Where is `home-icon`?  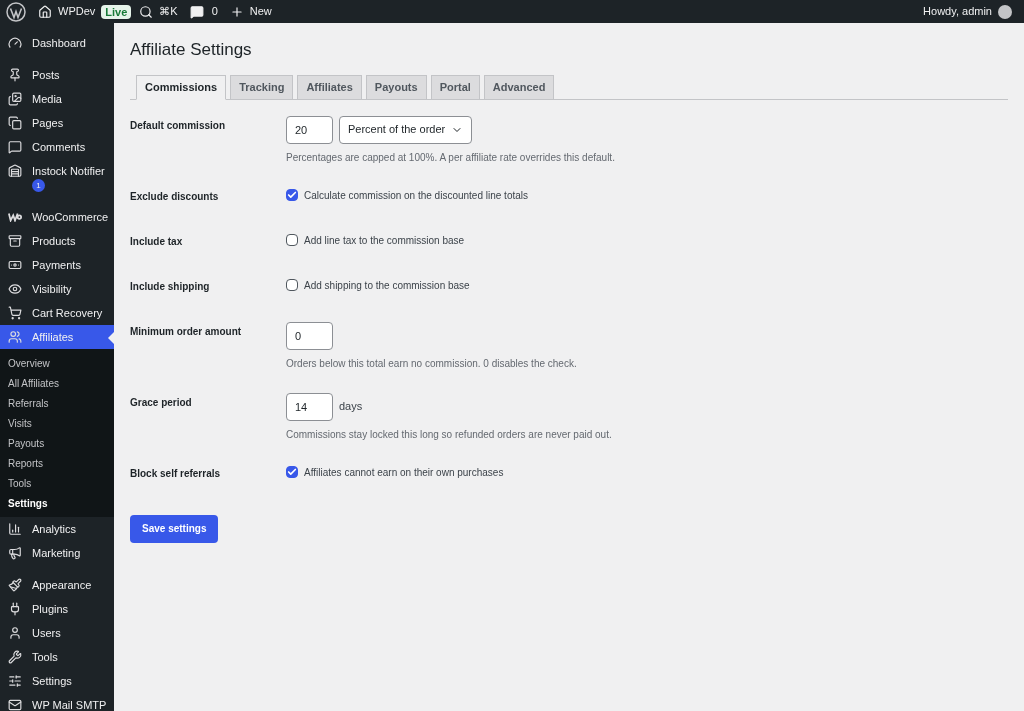
home-icon is located at coordinates (45, 11).